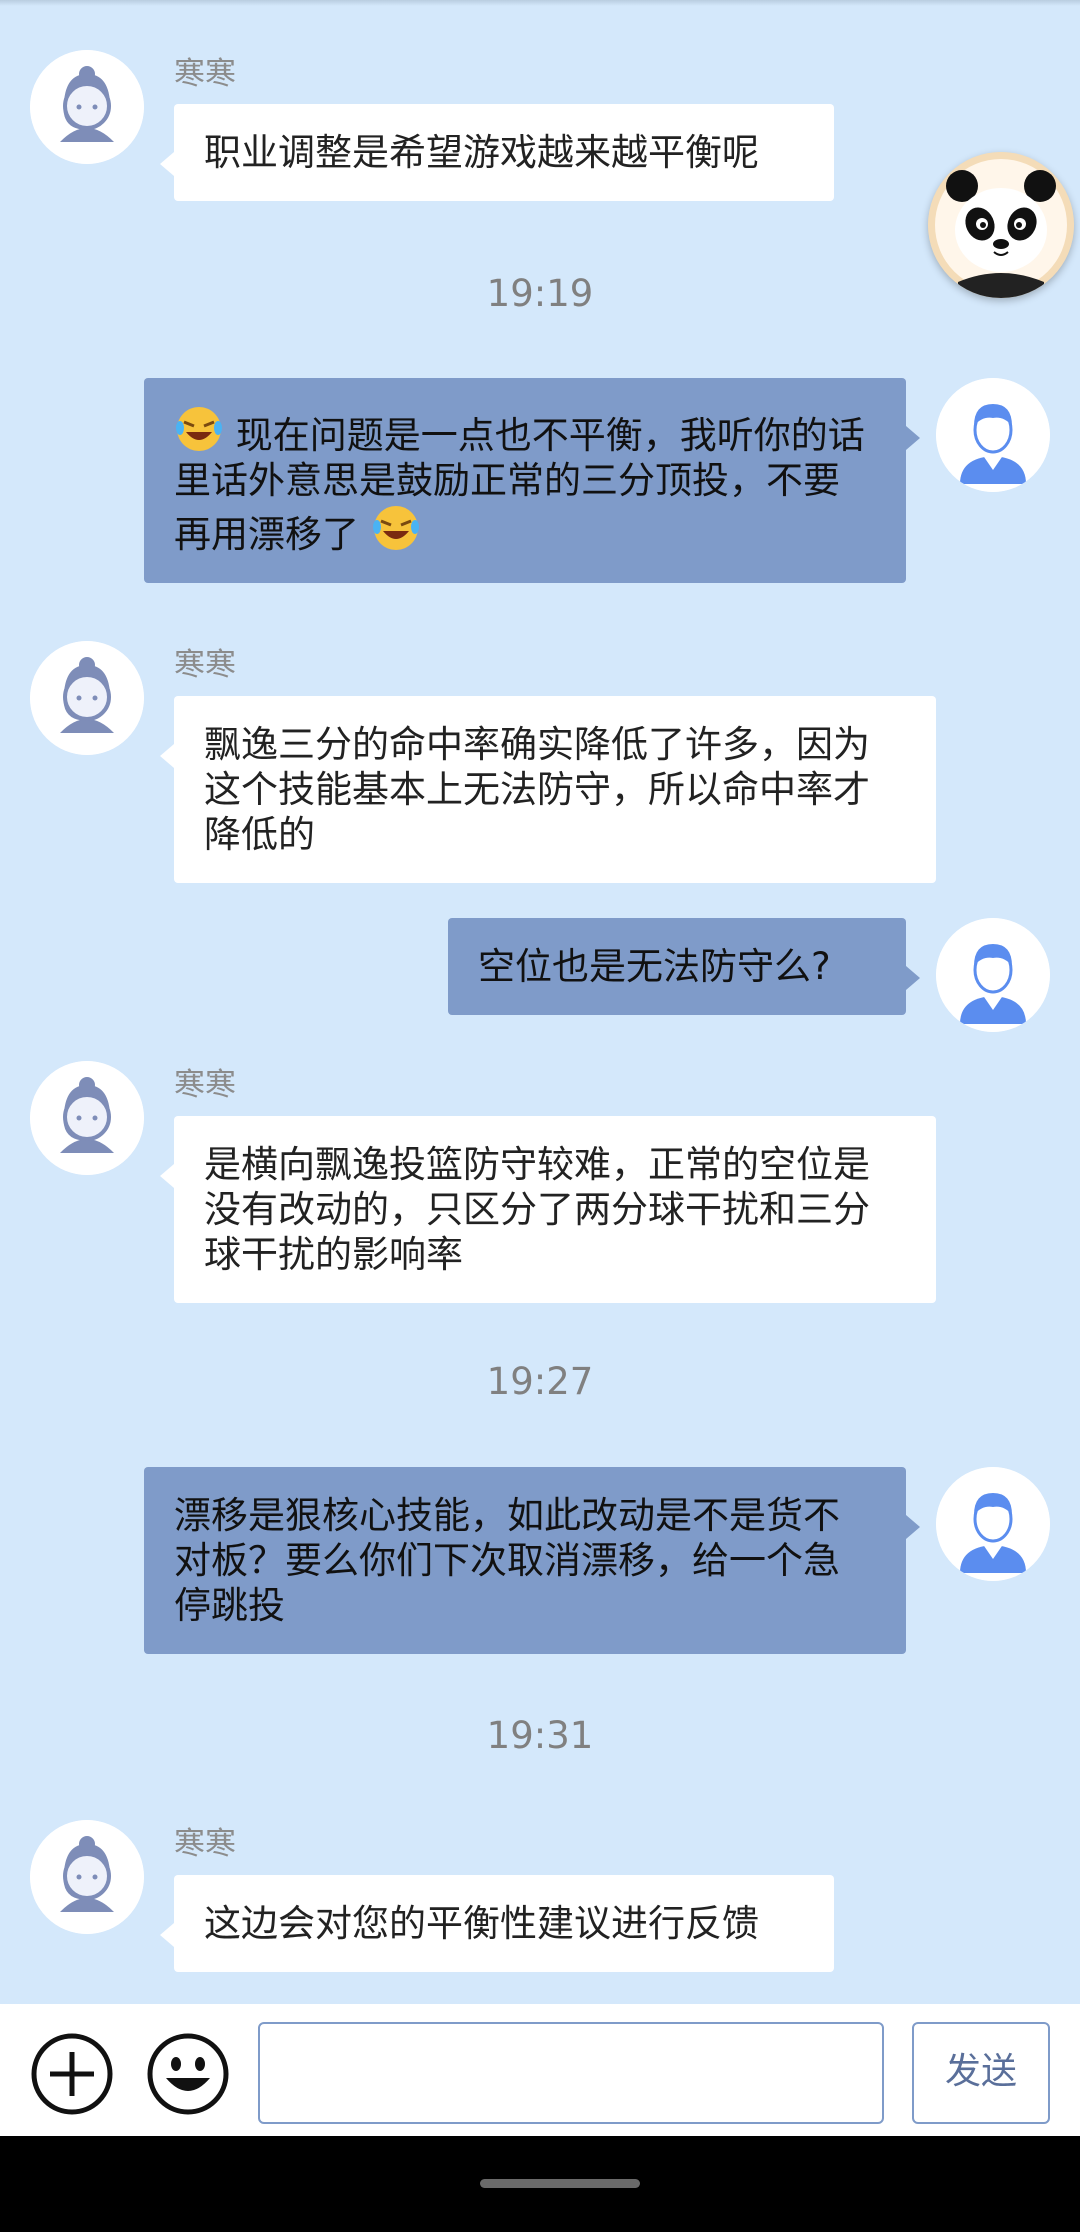  Describe the element at coordinates (548, 789) in the screenshot. I see `agent-message: 飘逸三分的命中率确实降低了许多，因为这个技能基本上无法防守，所以命中率才降低的` at that location.